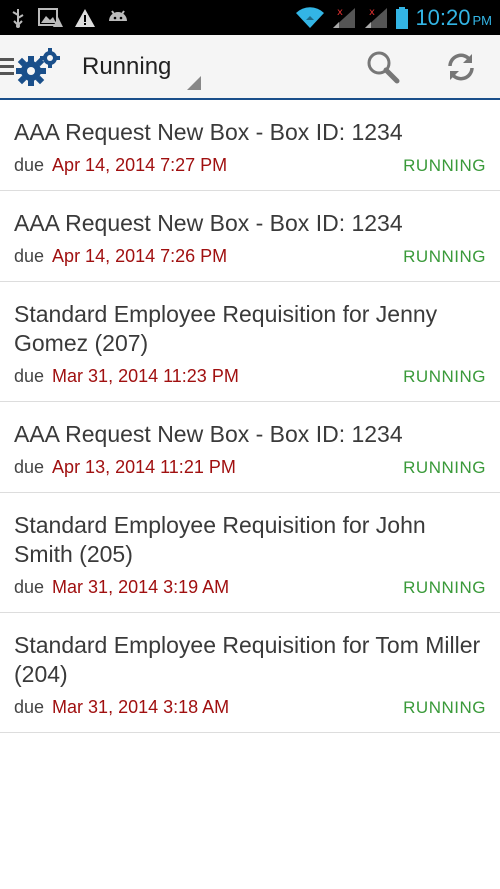  I want to click on clock-ampm: PM, so click(482, 20).